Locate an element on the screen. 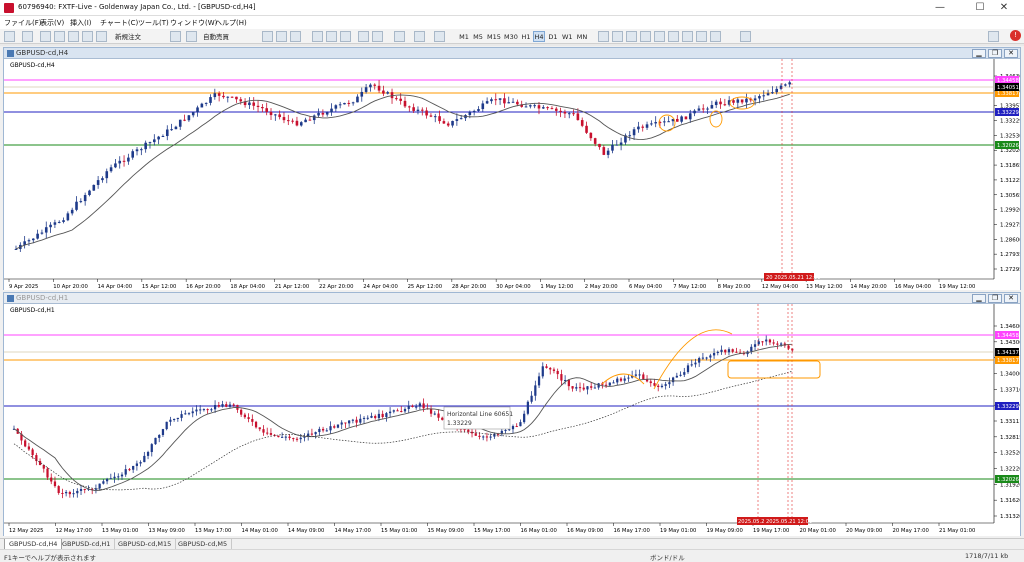  metaeditor-icon is located at coordinates (175, 36).